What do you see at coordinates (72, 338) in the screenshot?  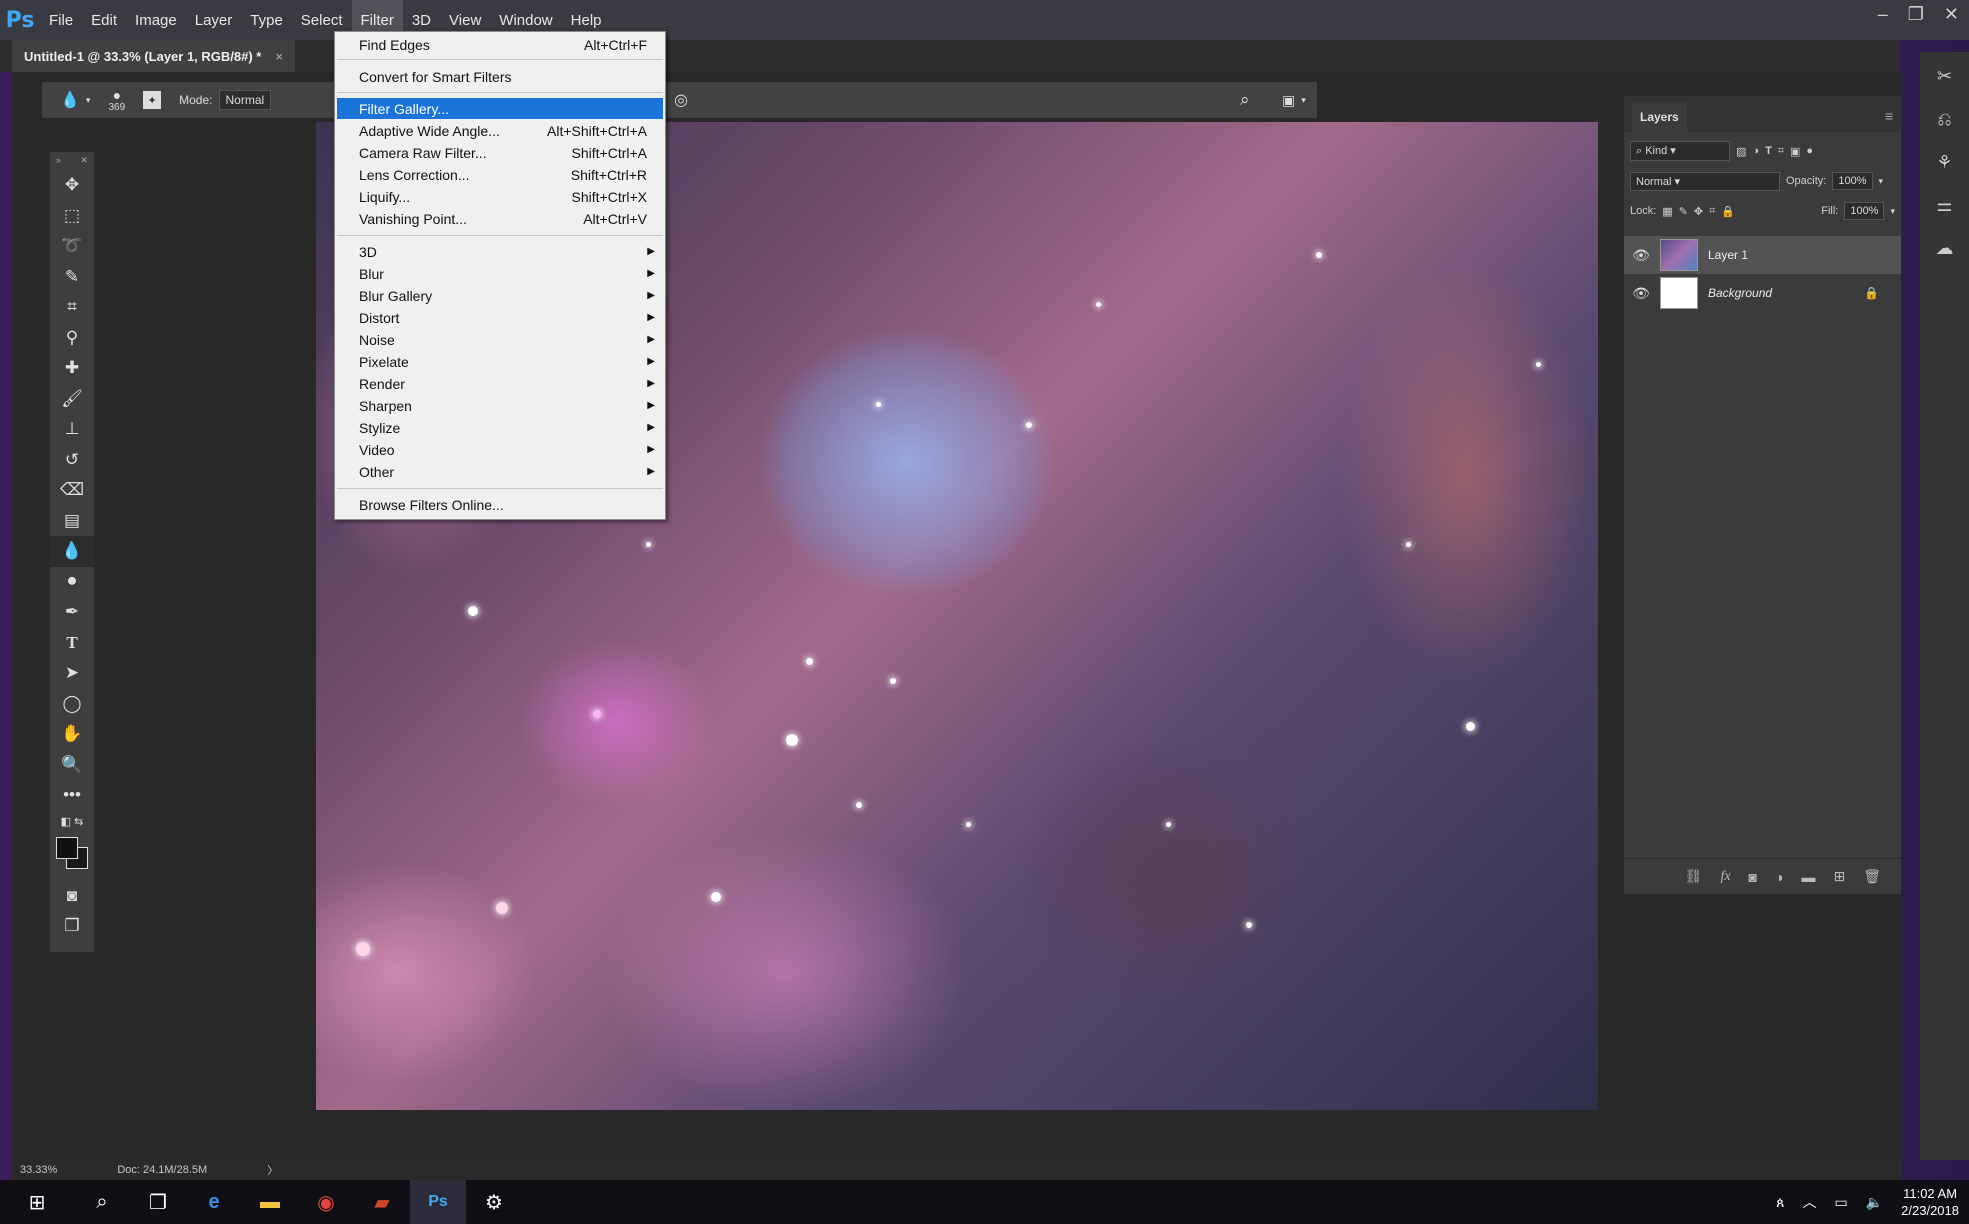 I see `eyedropper-tool-icon: ⚲` at bounding box center [72, 338].